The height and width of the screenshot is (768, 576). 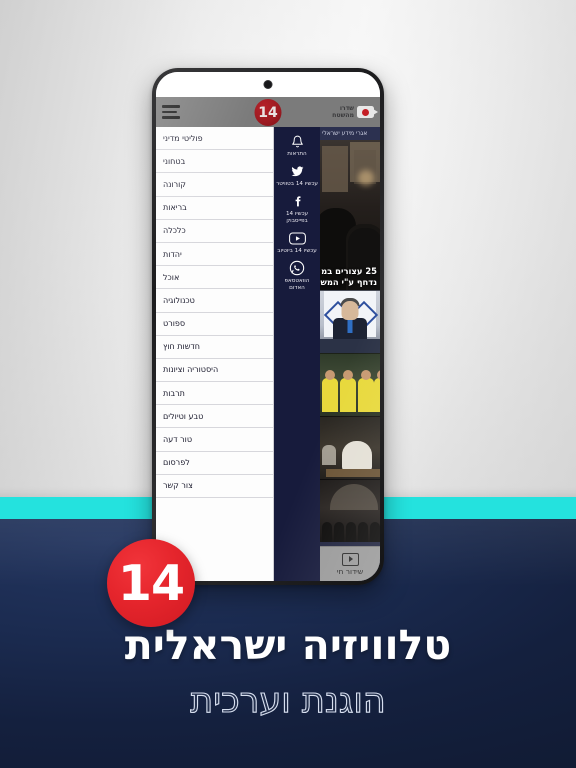 I want to click on menu-item: אוכל, so click(x=214, y=278).